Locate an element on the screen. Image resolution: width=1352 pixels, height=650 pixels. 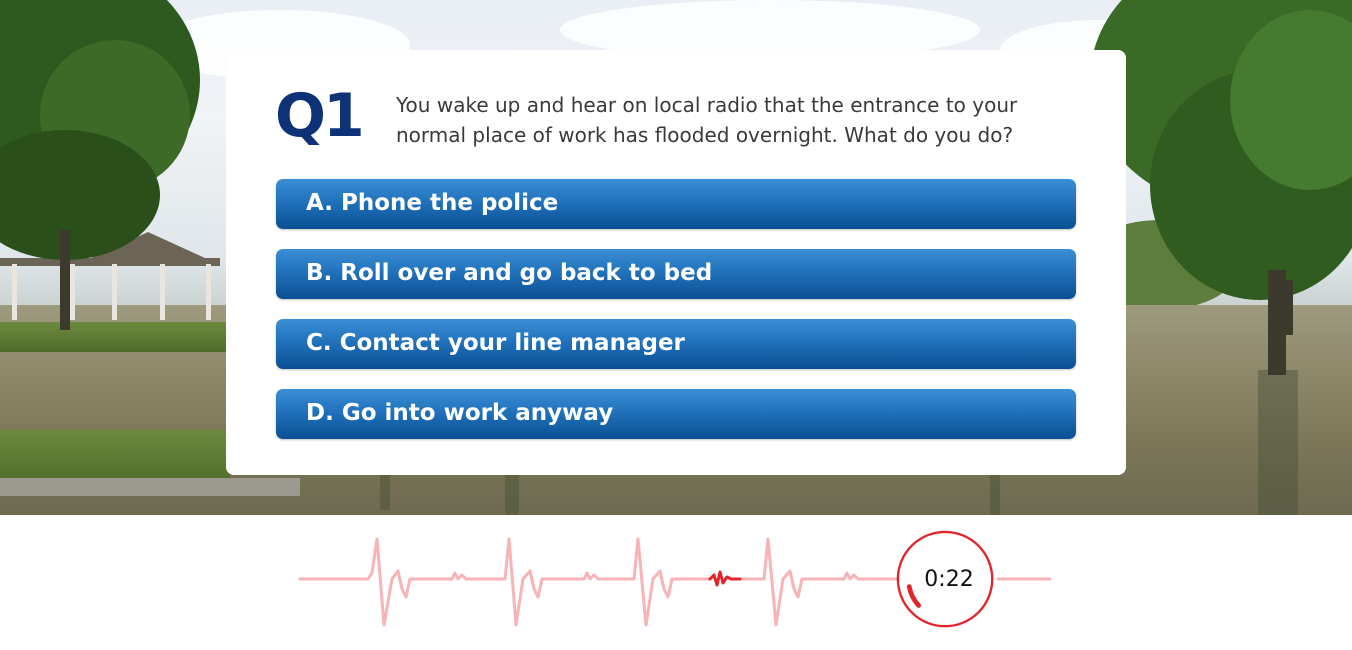
answer-button-d: D. Go into work anyway is located at coordinates (676, 414).